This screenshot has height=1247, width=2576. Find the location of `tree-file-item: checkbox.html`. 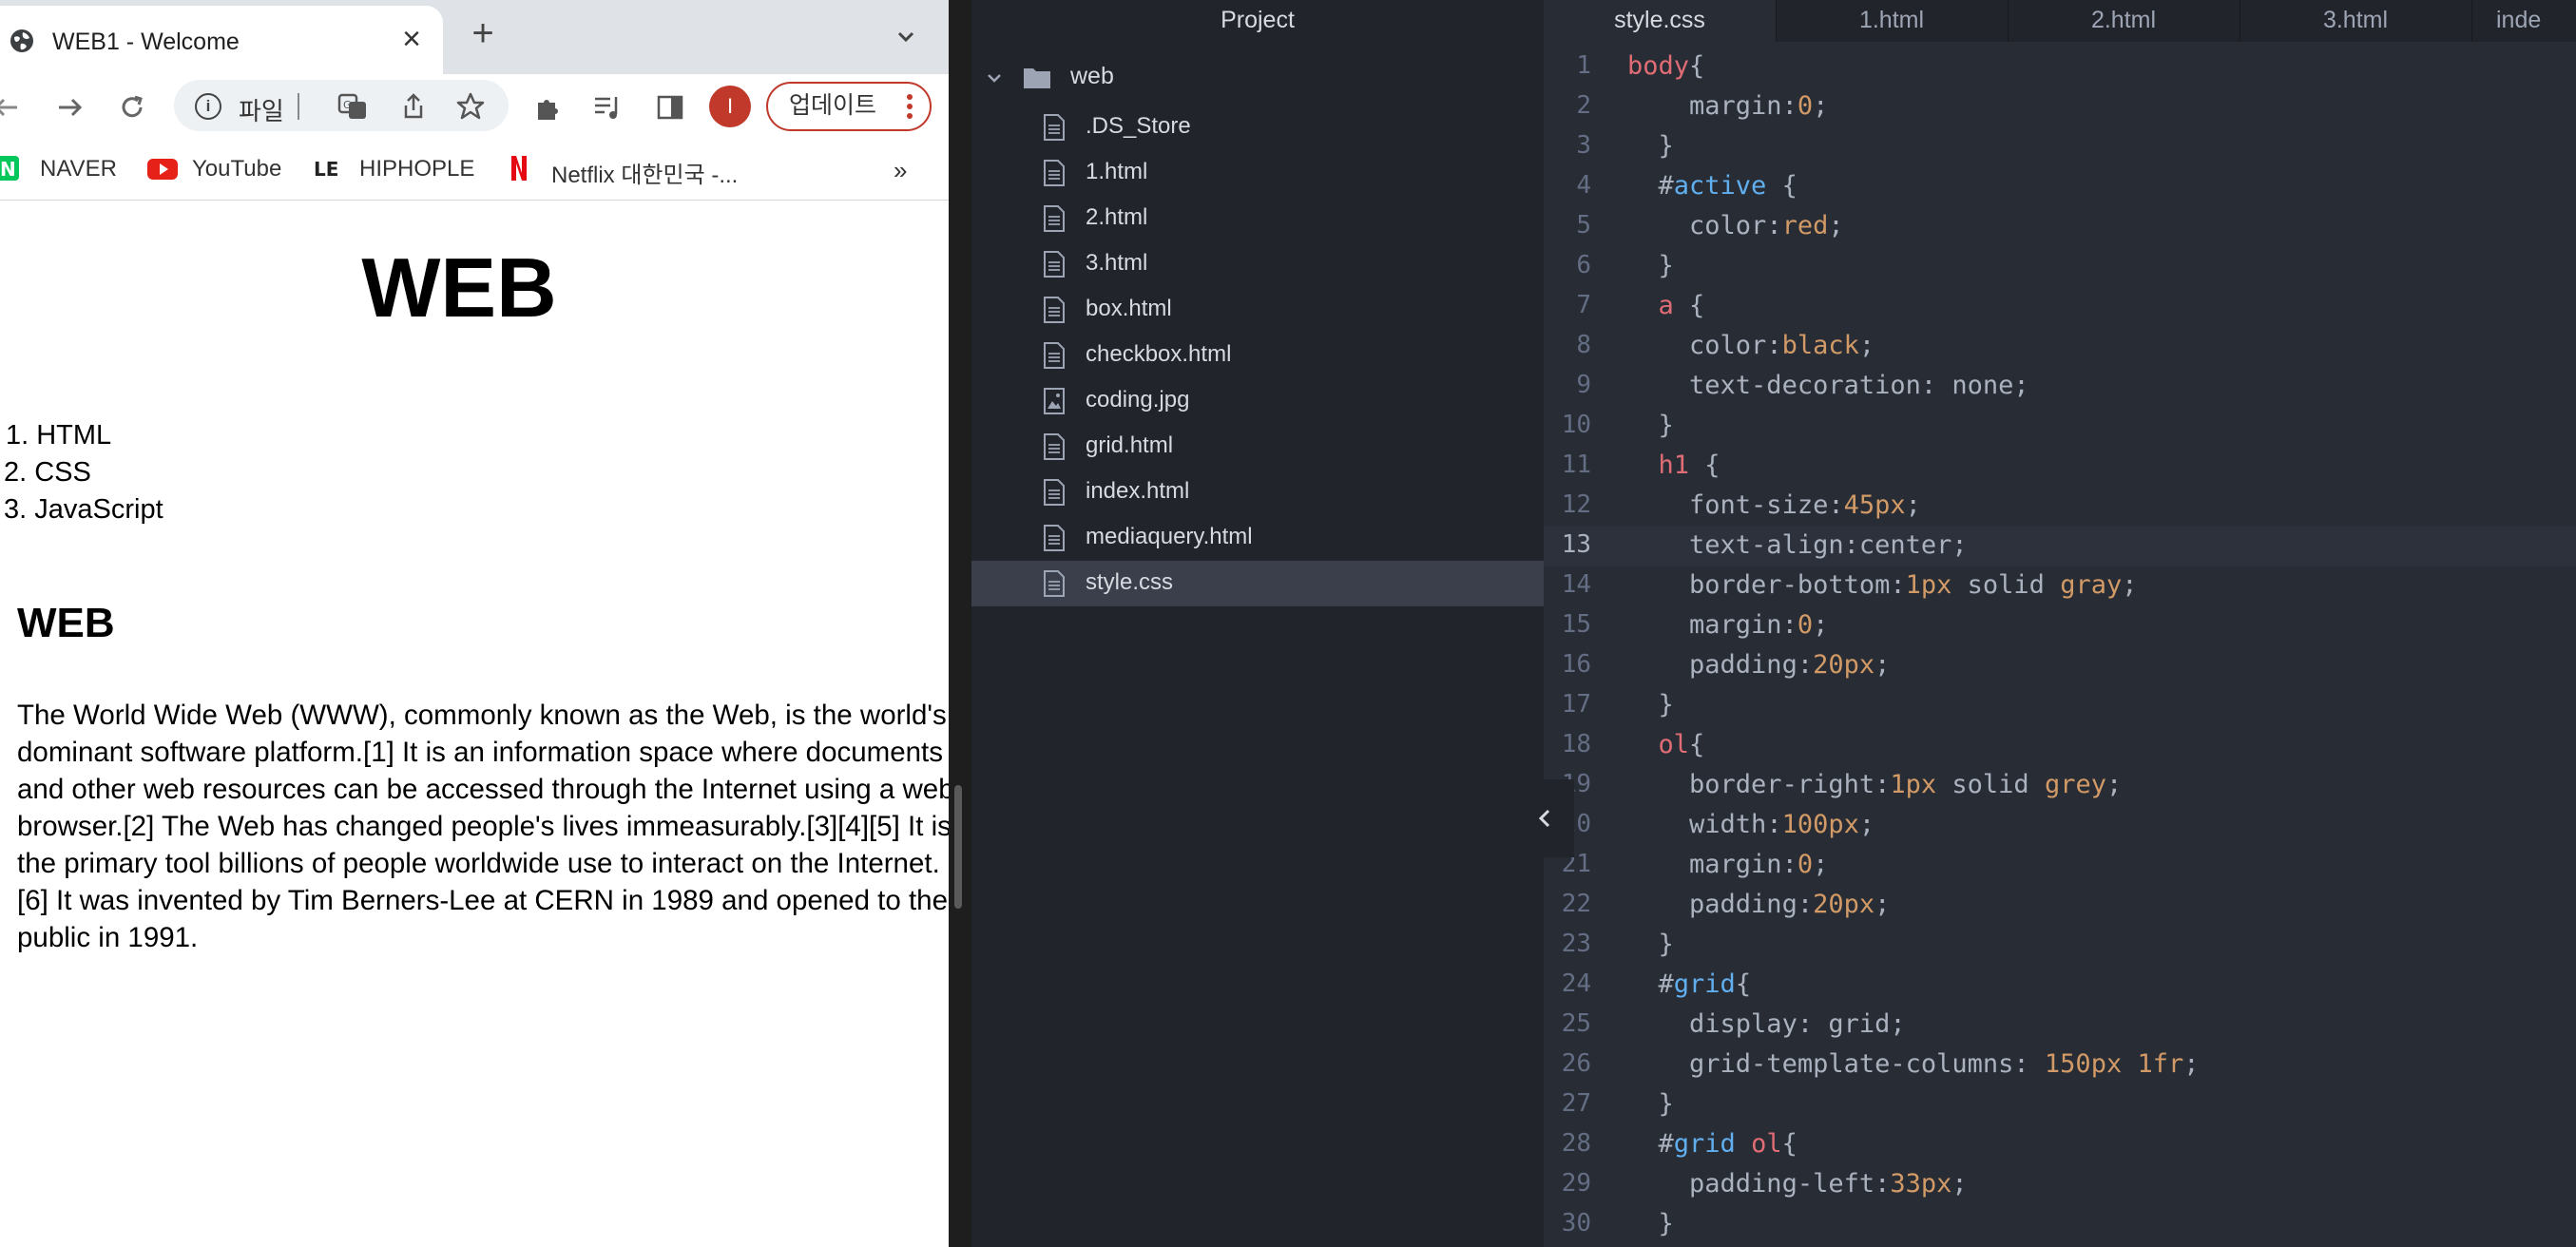

tree-file-item: checkbox.html is located at coordinates (1257, 355).